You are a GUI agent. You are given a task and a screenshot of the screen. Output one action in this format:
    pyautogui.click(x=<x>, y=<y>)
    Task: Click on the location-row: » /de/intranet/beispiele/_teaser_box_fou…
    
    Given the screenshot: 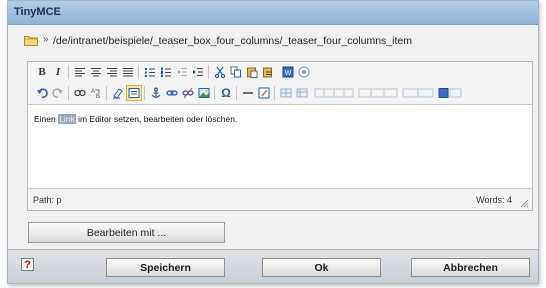 What is the action you would take?
    pyautogui.click(x=274, y=42)
    